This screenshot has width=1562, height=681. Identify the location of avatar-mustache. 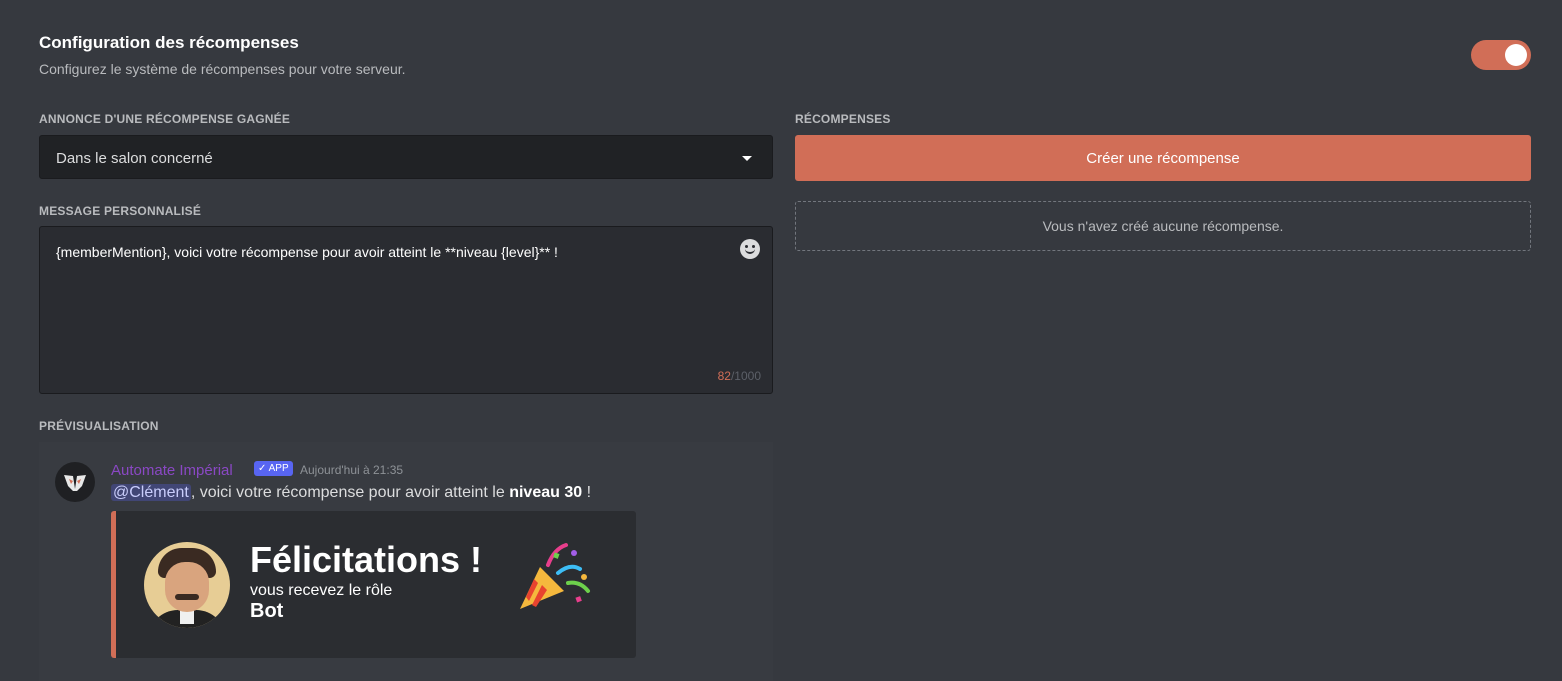
(187, 597).